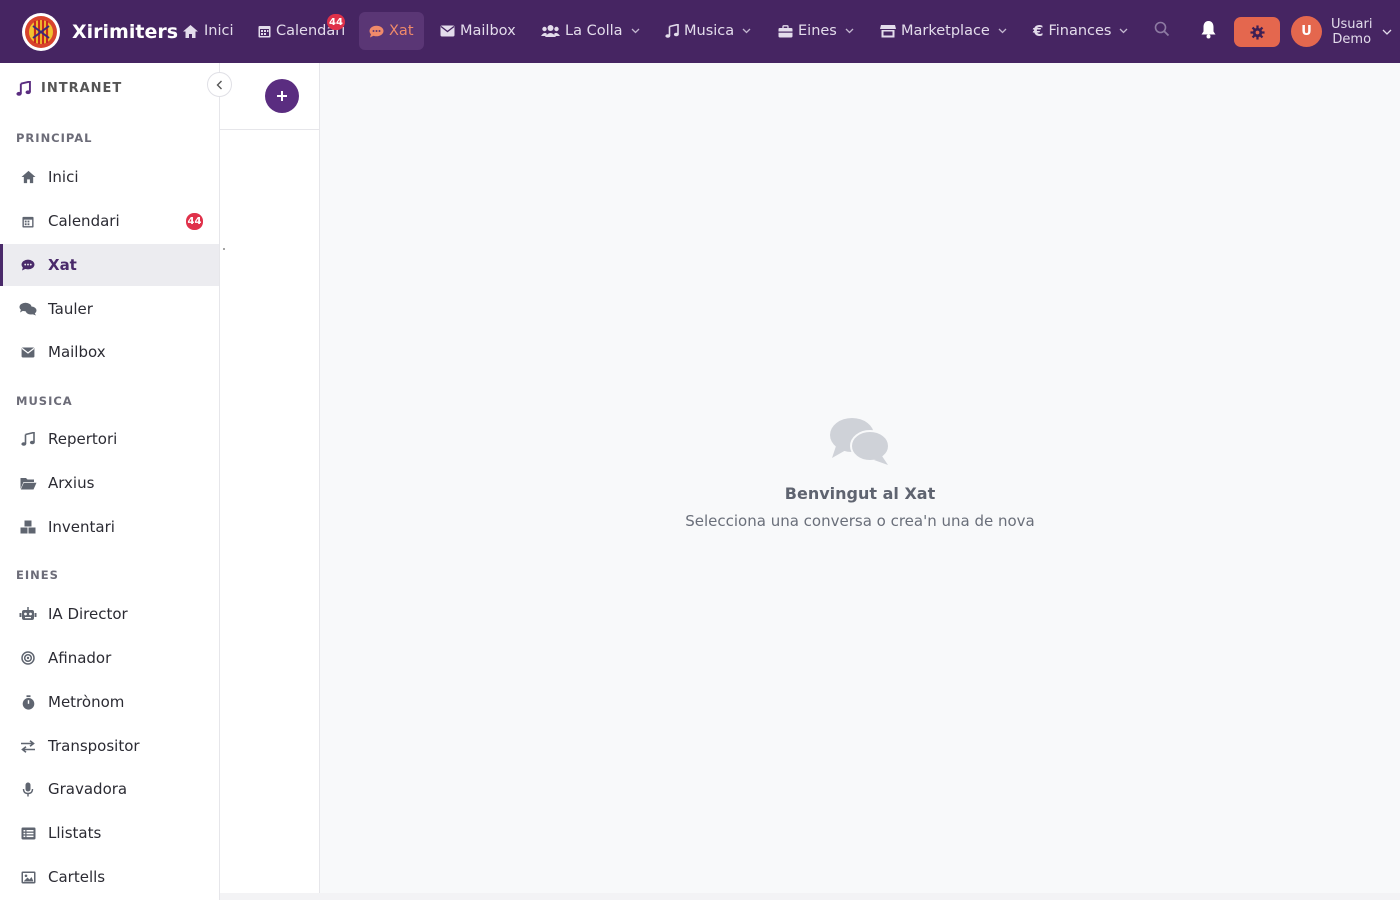 Image resolution: width=1400 pixels, height=900 pixels. What do you see at coordinates (125, 32) in the screenshot?
I see `brand-name: Xirimiters` at bounding box center [125, 32].